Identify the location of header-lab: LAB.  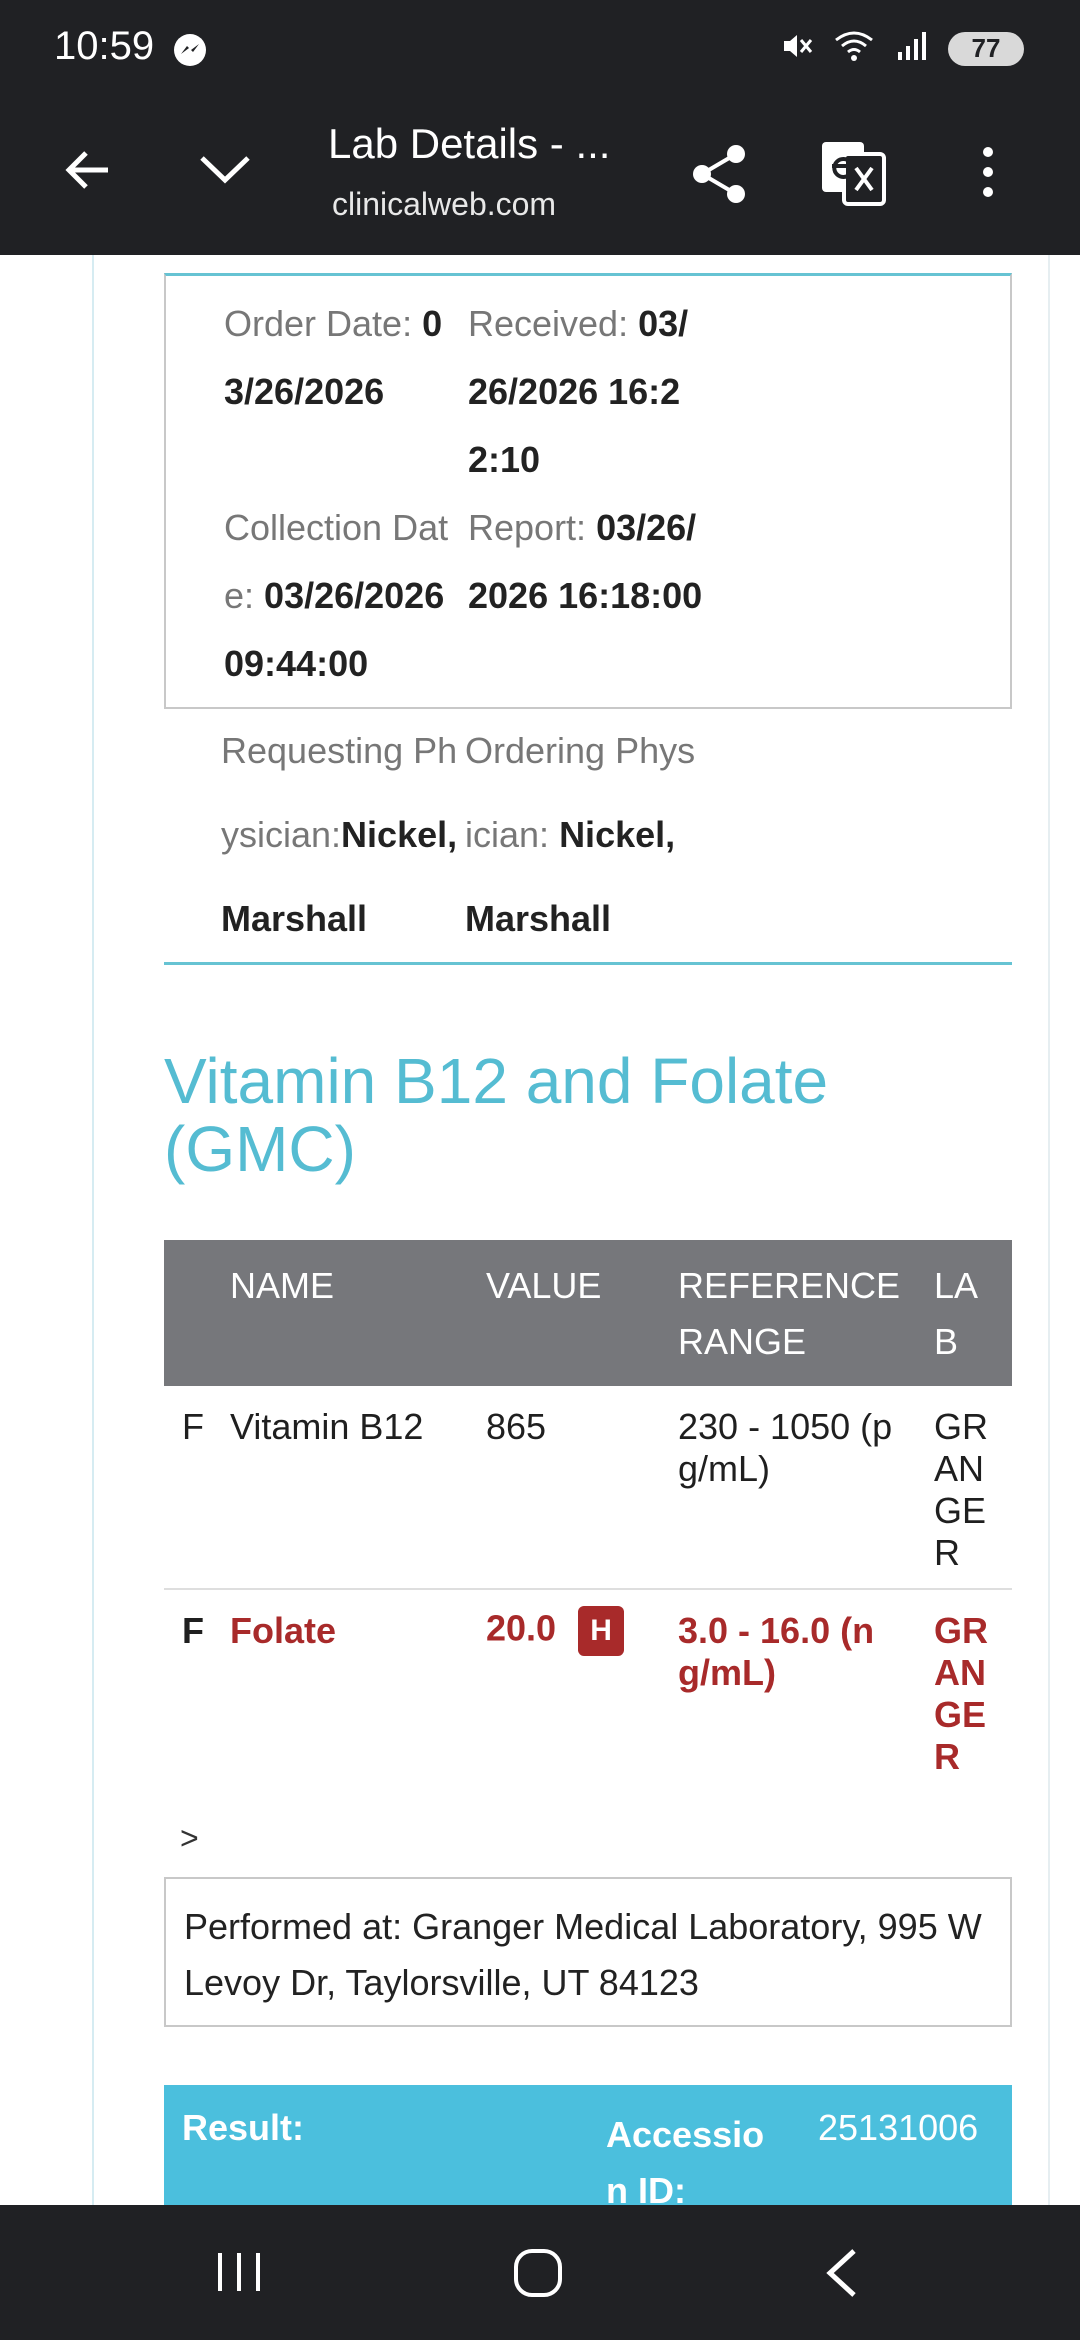
(956, 1313).